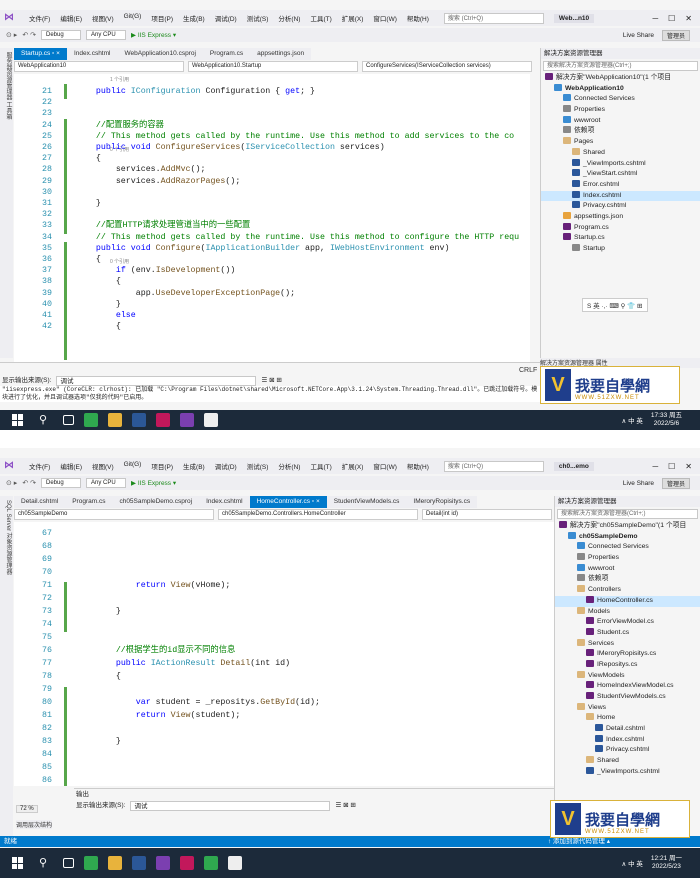 This screenshot has width=700, height=878. I want to click on undo-icon: ↶ ↷, so click(29, 483).